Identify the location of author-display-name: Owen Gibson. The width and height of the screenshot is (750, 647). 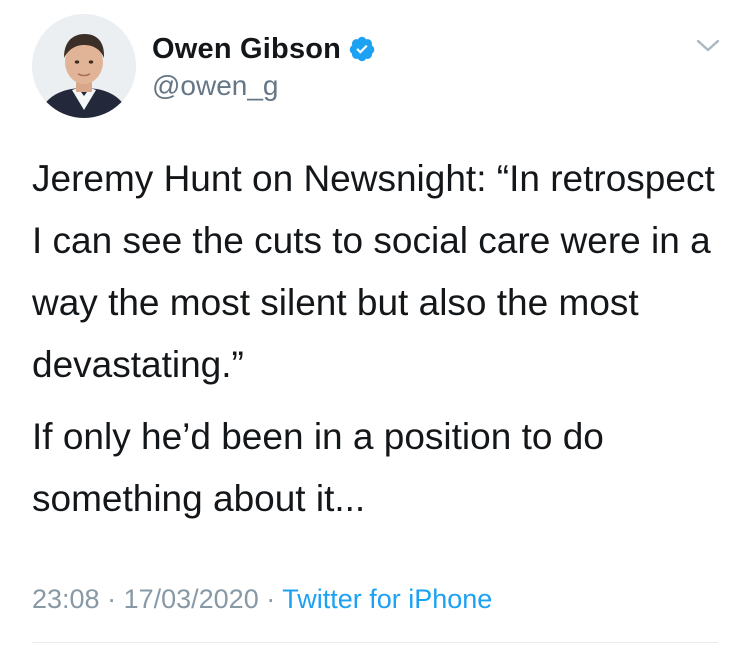
(246, 49).